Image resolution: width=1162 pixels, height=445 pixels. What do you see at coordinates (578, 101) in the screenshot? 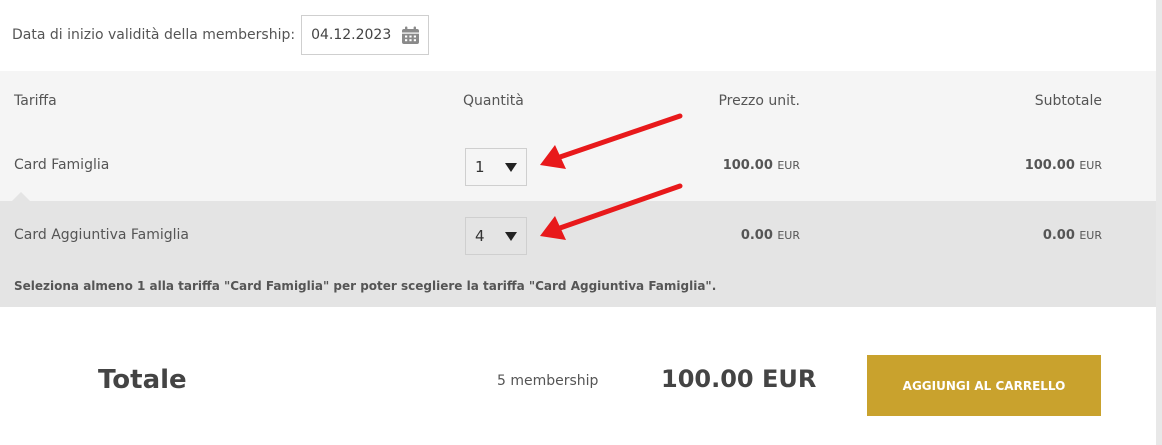
I see `table-header-row: Tariffa Quantità Prezzo unit. Subtotale` at bounding box center [578, 101].